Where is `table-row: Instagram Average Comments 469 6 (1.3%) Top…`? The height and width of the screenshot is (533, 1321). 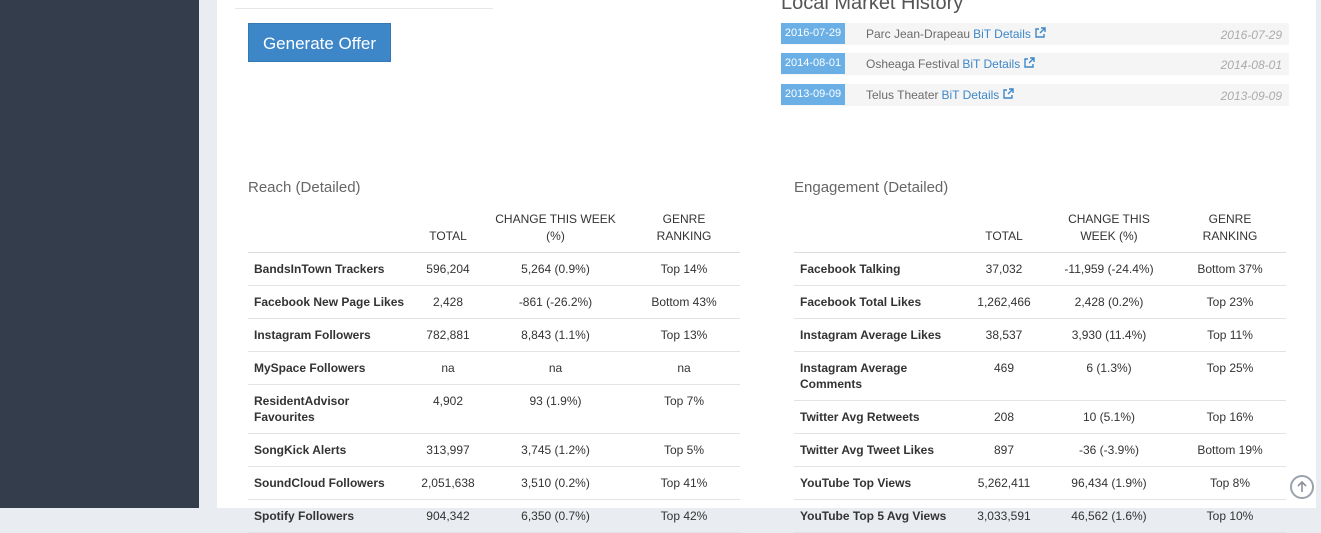
table-row: Instagram Average Comments 469 6 (1.3%) Top… is located at coordinates (1040, 376).